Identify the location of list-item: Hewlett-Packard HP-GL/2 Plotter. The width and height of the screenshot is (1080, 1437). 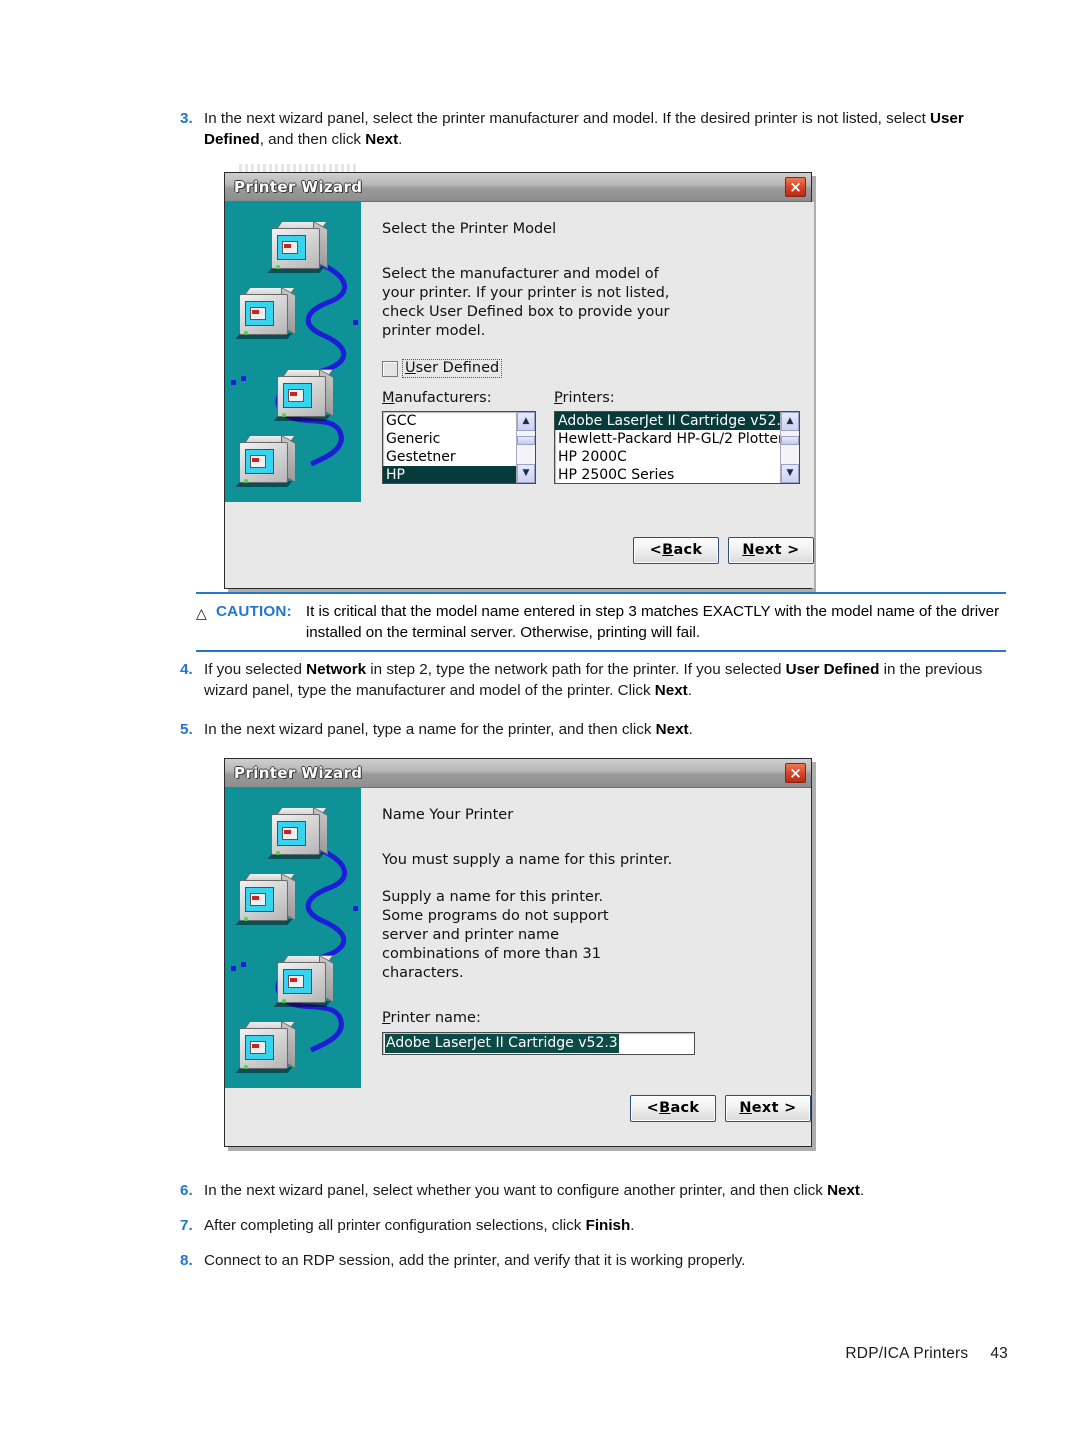
(667, 439).